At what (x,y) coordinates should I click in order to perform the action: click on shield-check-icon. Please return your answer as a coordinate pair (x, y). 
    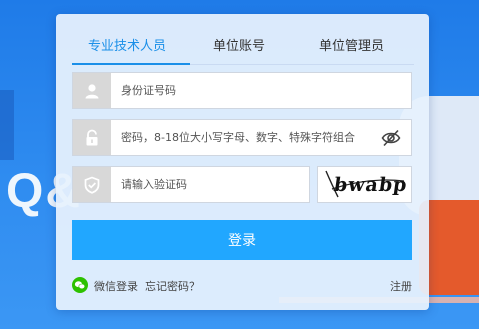
    Looking at the image, I should click on (92, 184).